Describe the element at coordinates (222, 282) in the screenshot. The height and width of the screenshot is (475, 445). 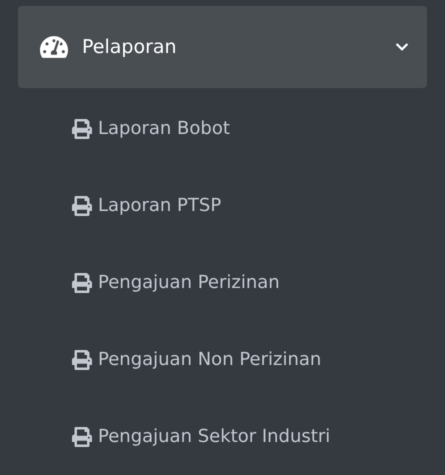
I see `submenu-item: Pengajuan Perizinan` at that location.